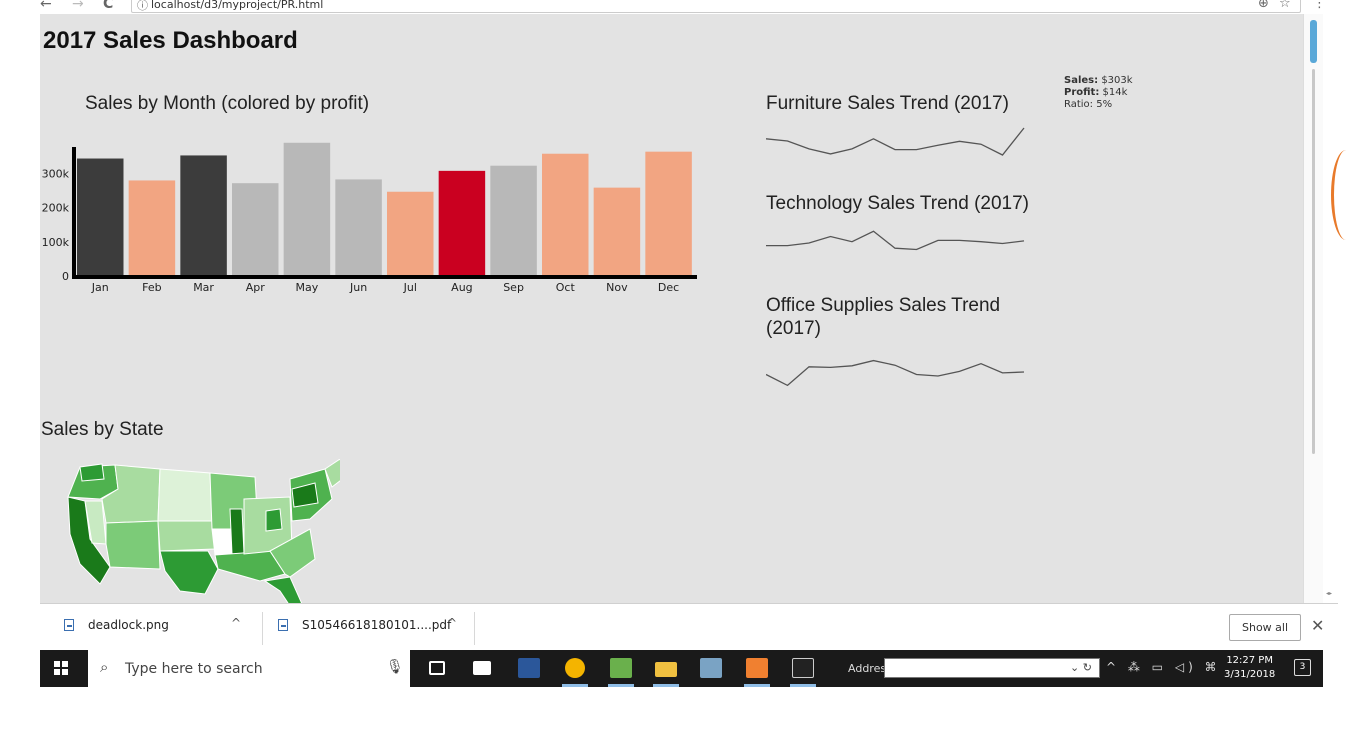  Describe the element at coordinates (1346, 195) in the screenshot. I see `edge-decoration` at that location.